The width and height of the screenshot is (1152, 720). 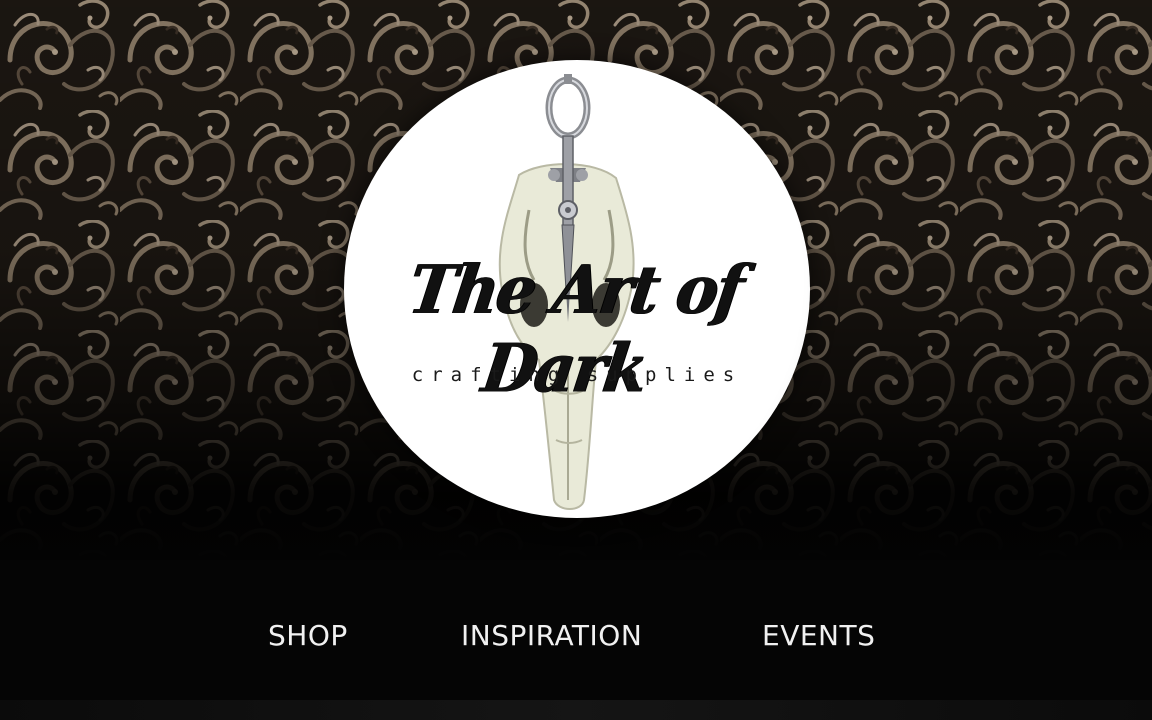 What do you see at coordinates (308, 636) in the screenshot?
I see `nav-item-shop: SHOP` at bounding box center [308, 636].